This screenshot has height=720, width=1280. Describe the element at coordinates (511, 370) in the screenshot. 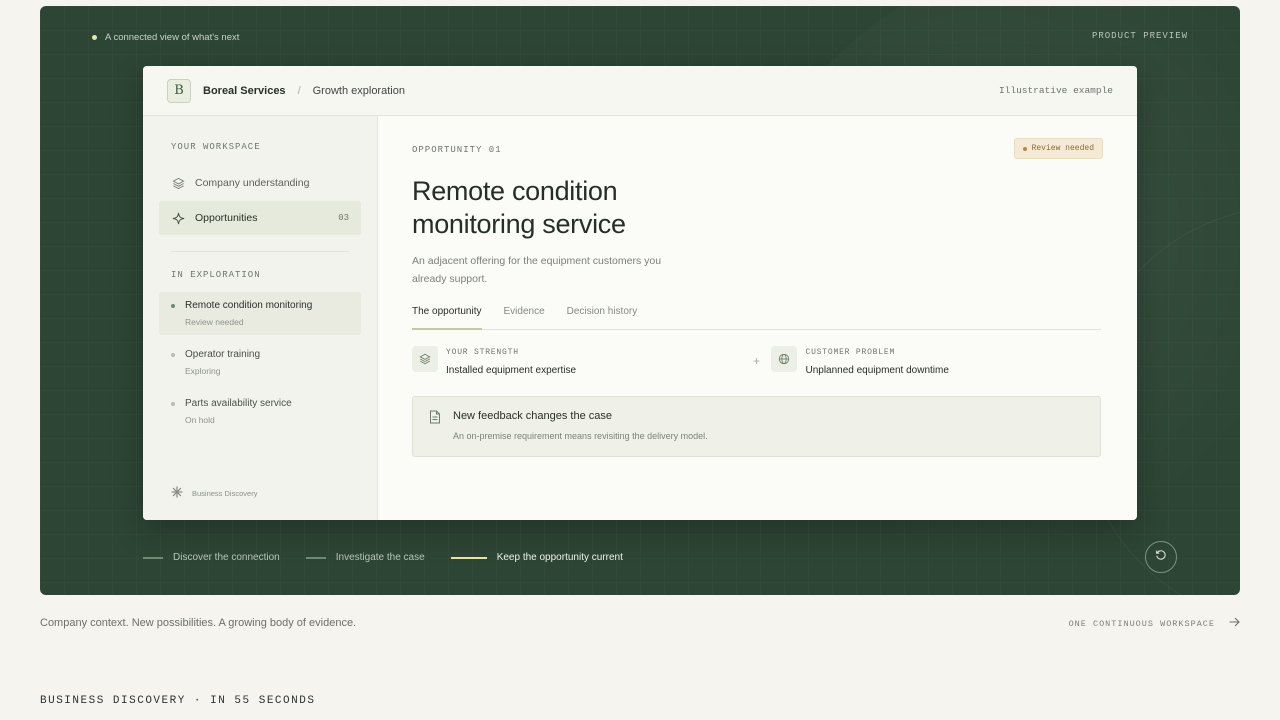

I see `strength-value: Installed equipment expertise` at that location.